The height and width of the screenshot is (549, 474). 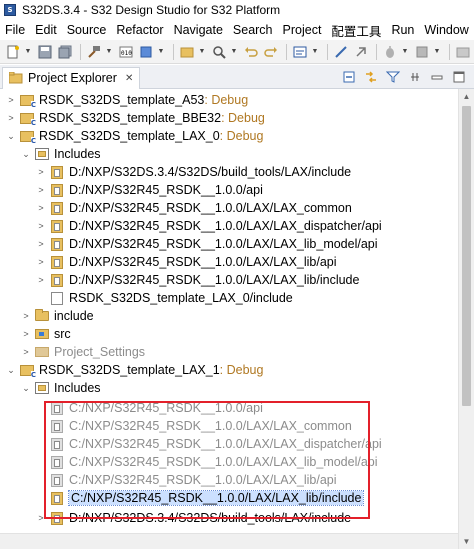 What do you see at coordinates (446, 30) in the screenshot?
I see `menu-window: Window` at bounding box center [446, 30].